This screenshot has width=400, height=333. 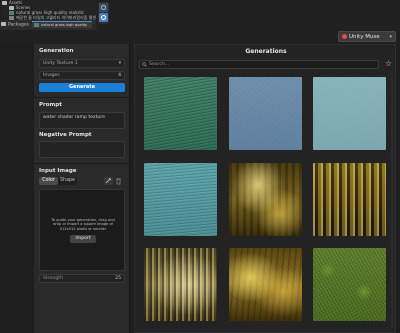 What do you see at coordinates (56, 51) in the screenshot?
I see `generation-title: Generation` at bounding box center [56, 51].